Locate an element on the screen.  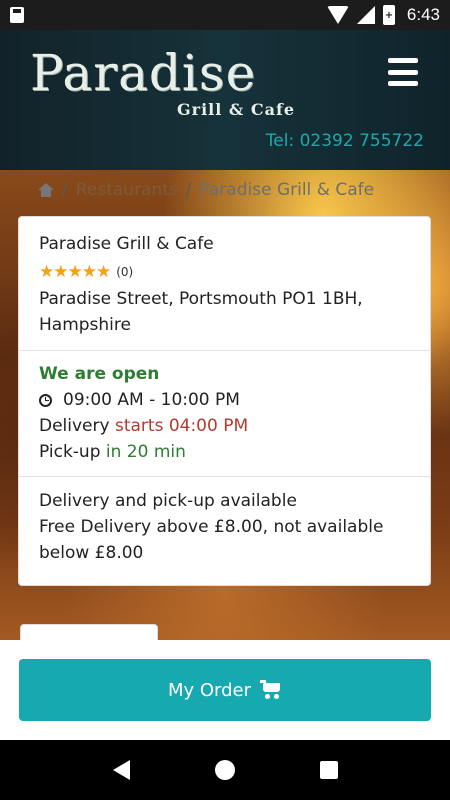
android-nav-bar is located at coordinates (225, 770).